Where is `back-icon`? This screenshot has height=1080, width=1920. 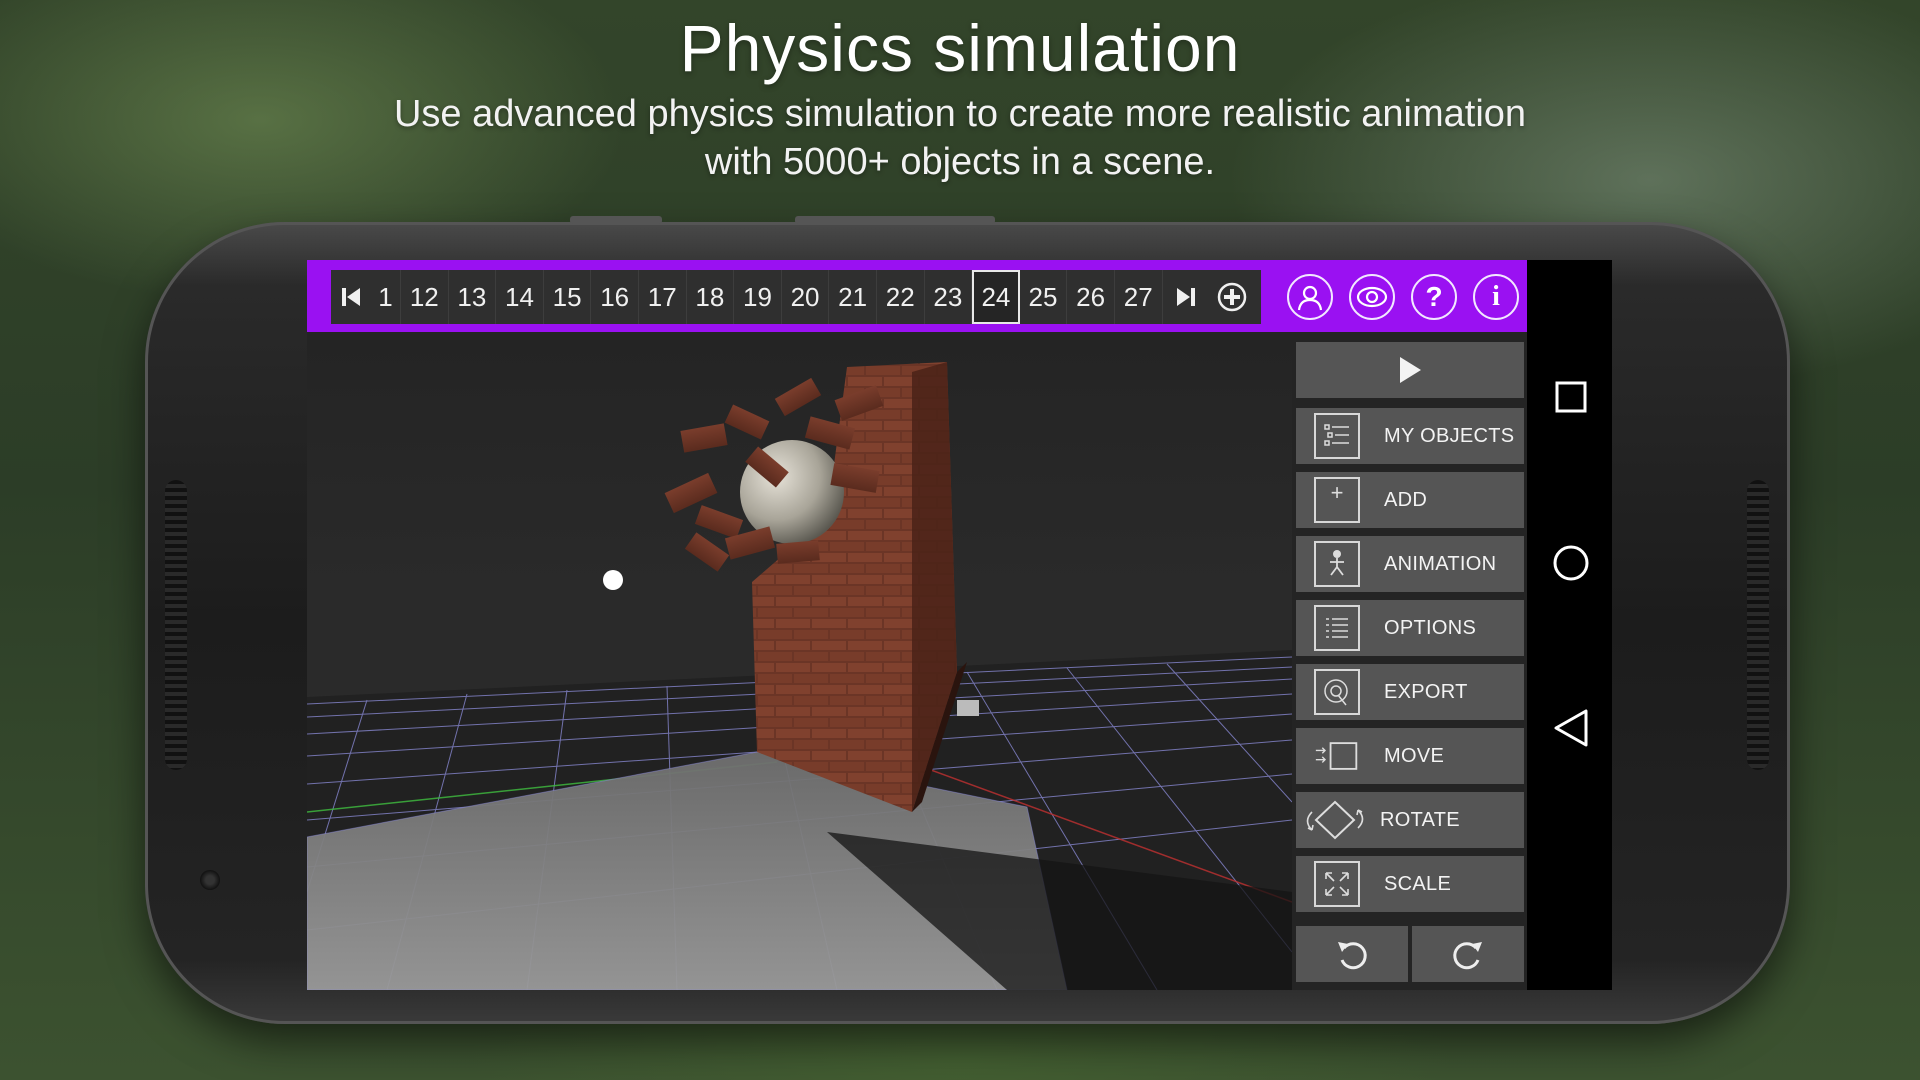
back-icon is located at coordinates (1571, 728).